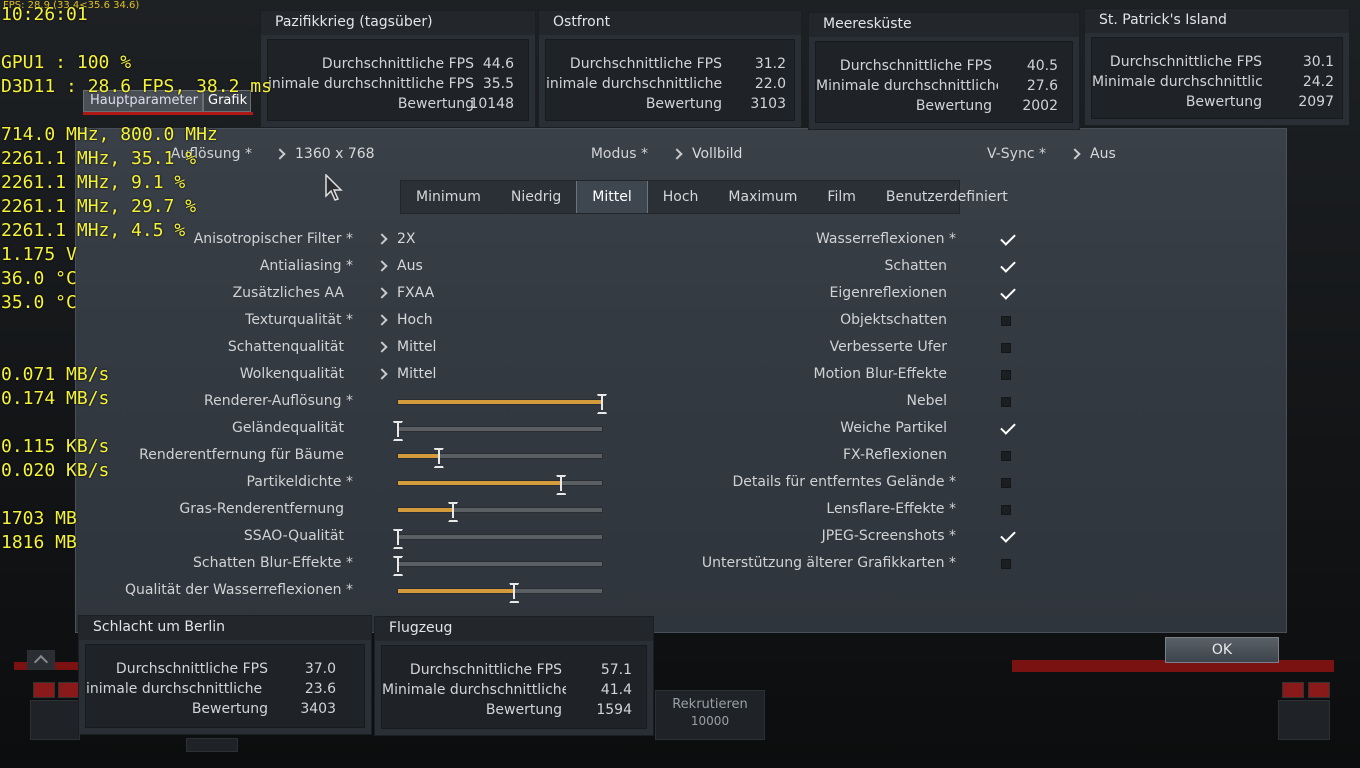 This screenshot has width=1360, height=768. I want to click on toggle-label: Eigenreflexionen, so click(888, 293).